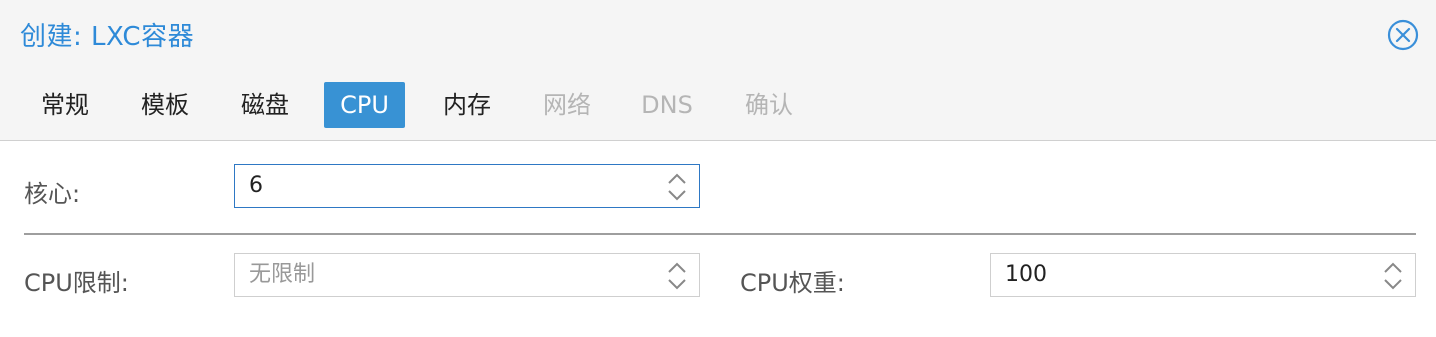 The height and width of the screenshot is (337, 1436). I want to click on tab-template: 模板, so click(165, 105).